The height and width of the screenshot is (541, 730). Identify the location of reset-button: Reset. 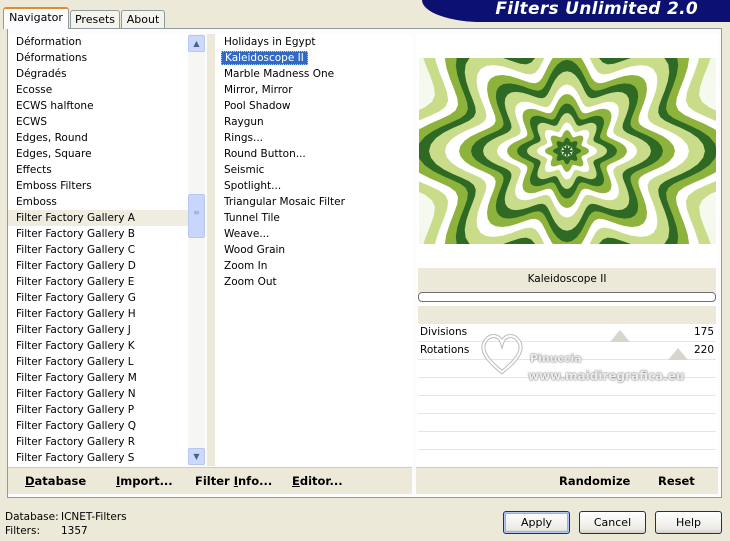
(676, 481).